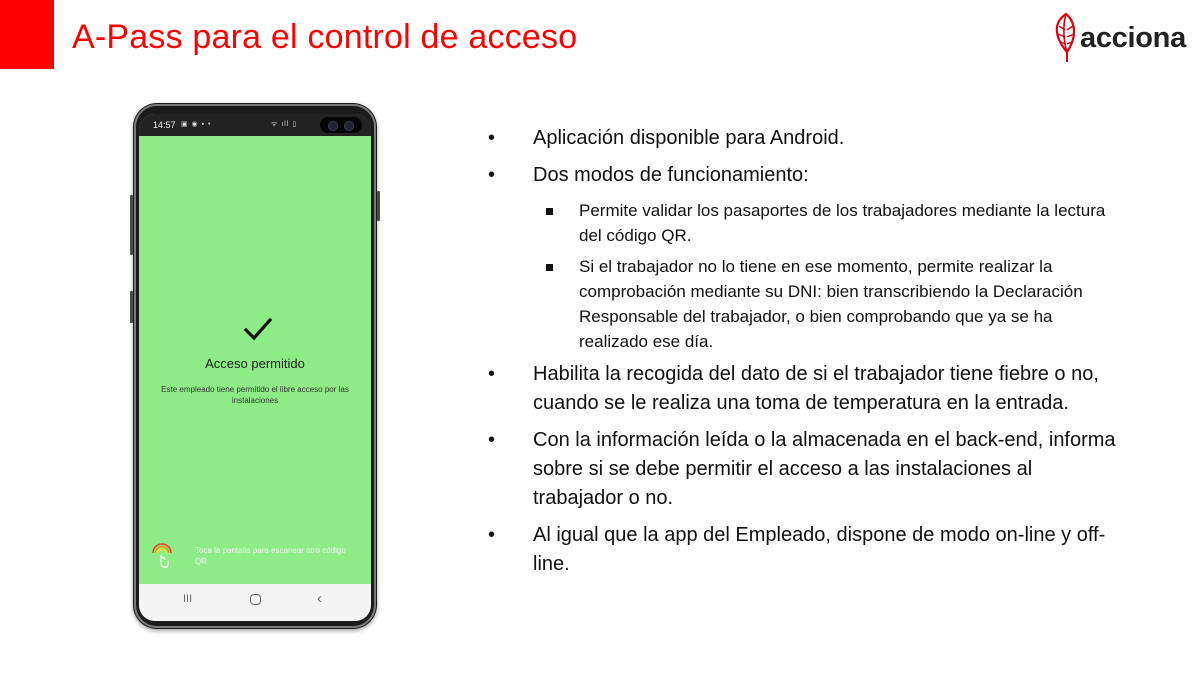  What do you see at coordinates (319, 598) in the screenshot?
I see `back-button: ‹` at bounding box center [319, 598].